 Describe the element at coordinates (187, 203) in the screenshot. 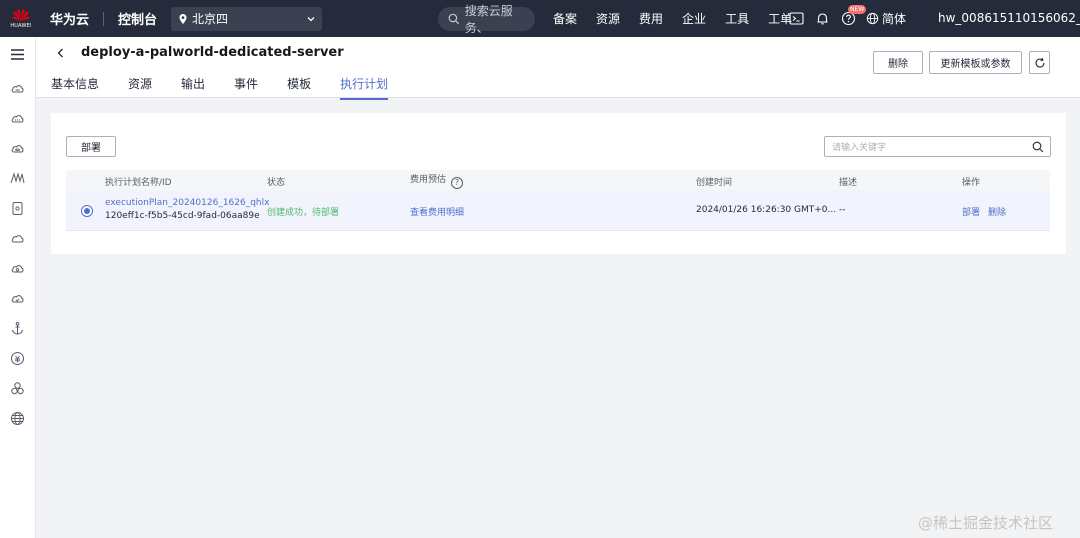

I see `plan-name-link: executionPlan_20240126_1626_qhlx` at that location.